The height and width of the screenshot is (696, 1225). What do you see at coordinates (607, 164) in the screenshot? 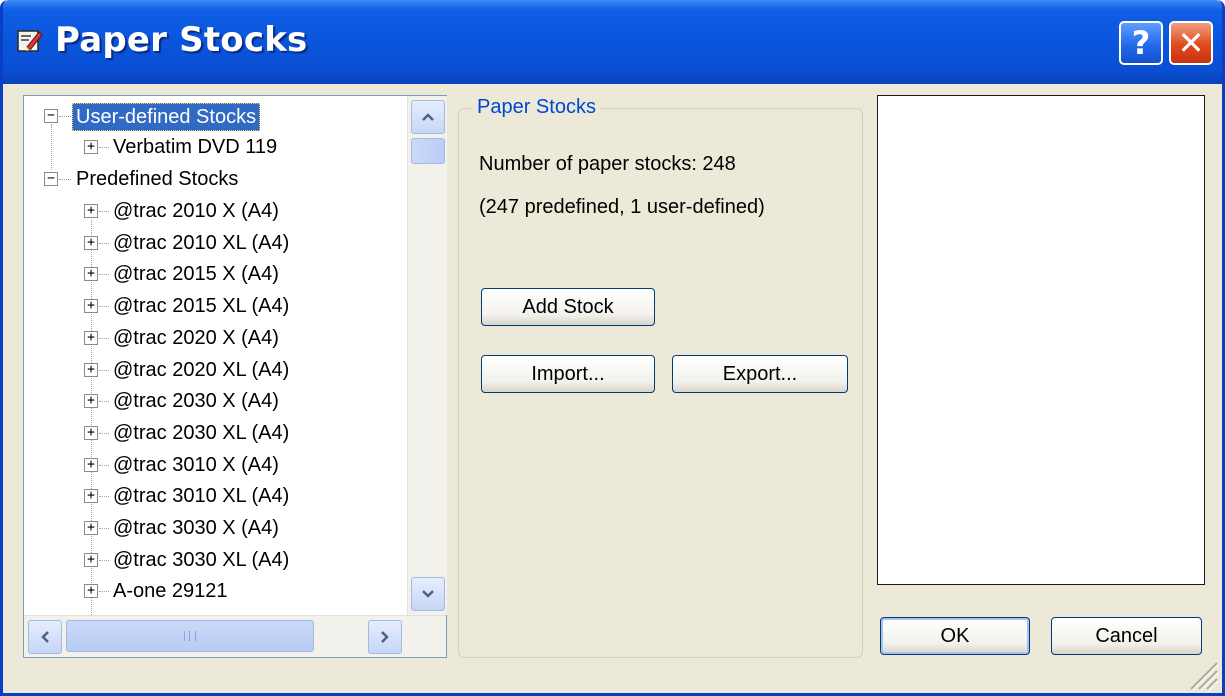
I see `stock-count-text: Number of paper stocks: 248` at bounding box center [607, 164].